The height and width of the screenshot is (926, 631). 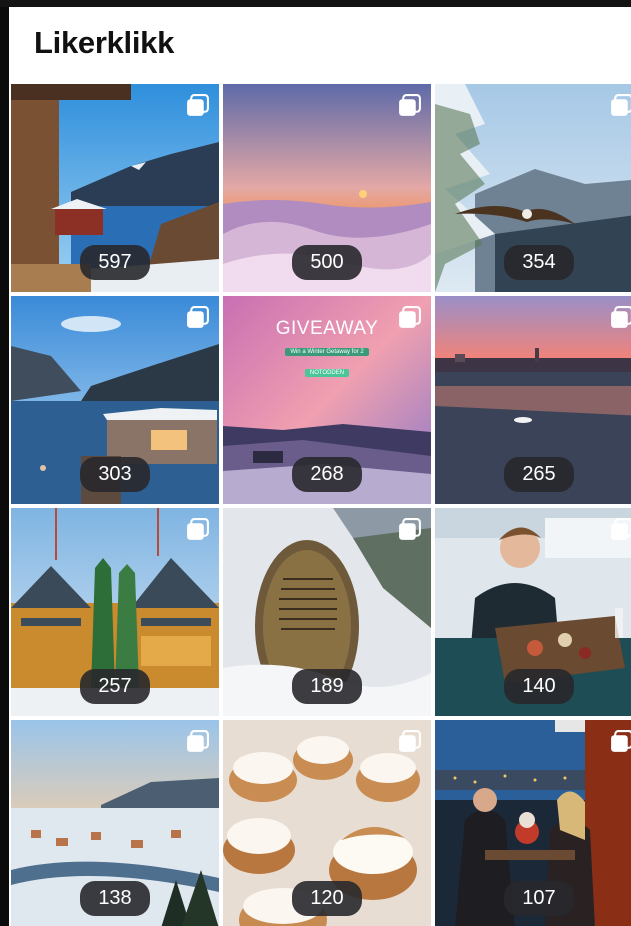 I want to click on post-tile: 107, so click(x=533, y=823).